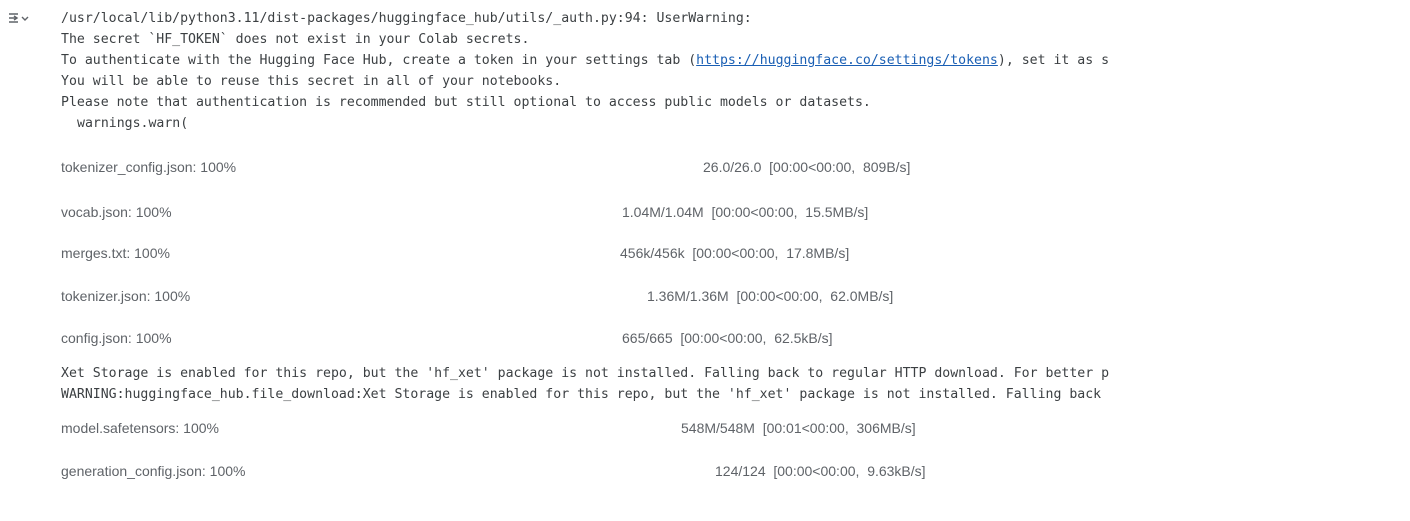 The height and width of the screenshot is (521, 1410). I want to click on progress-stats: 456k/456k [00:00<00:00, 17.8MB/s], so click(735, 253).